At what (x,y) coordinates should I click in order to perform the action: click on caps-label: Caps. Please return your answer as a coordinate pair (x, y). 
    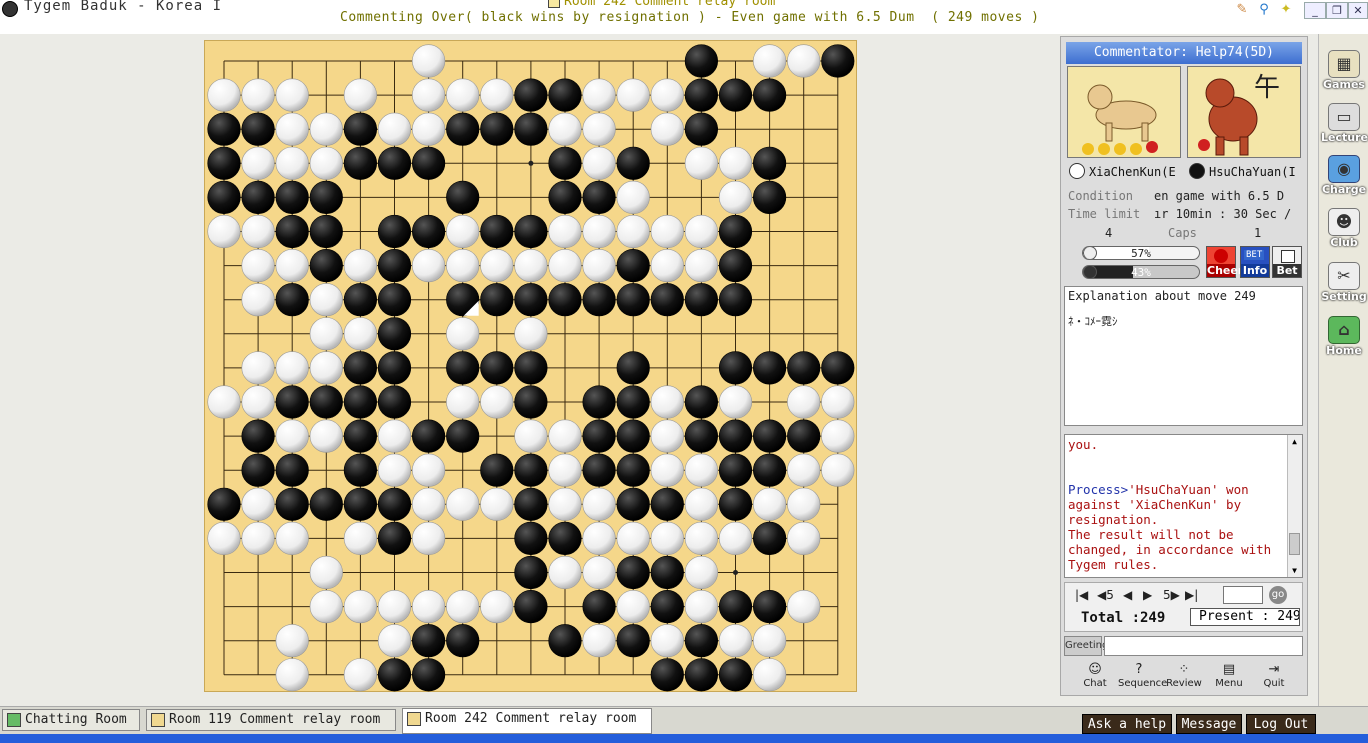
    Looking at the image, I should click on (1182, 233).